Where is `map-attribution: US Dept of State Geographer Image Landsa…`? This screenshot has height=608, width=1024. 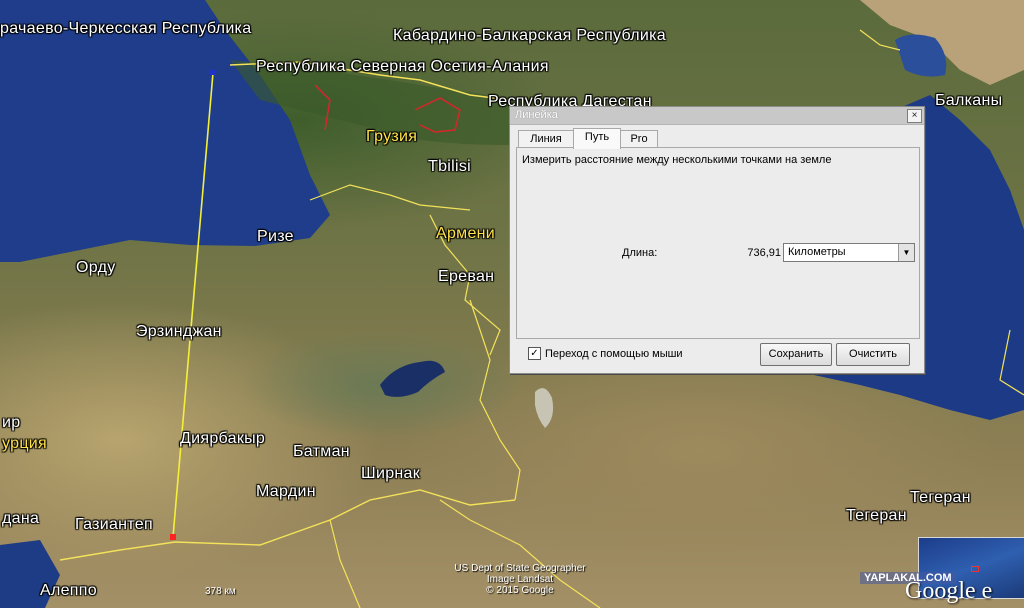 map-attribution: US Dept of State Geographer Image Landsa… is located at coordinates (520, 579).